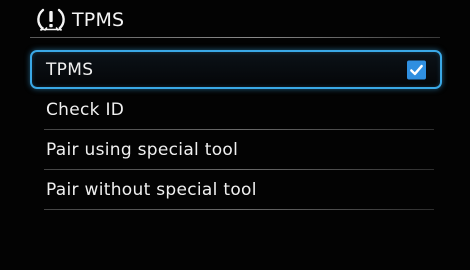 The height and width of the screenshot is (270, 470). I want to click on menu-item-pair-with-tool: Pair using special tool, so click(236, 150).